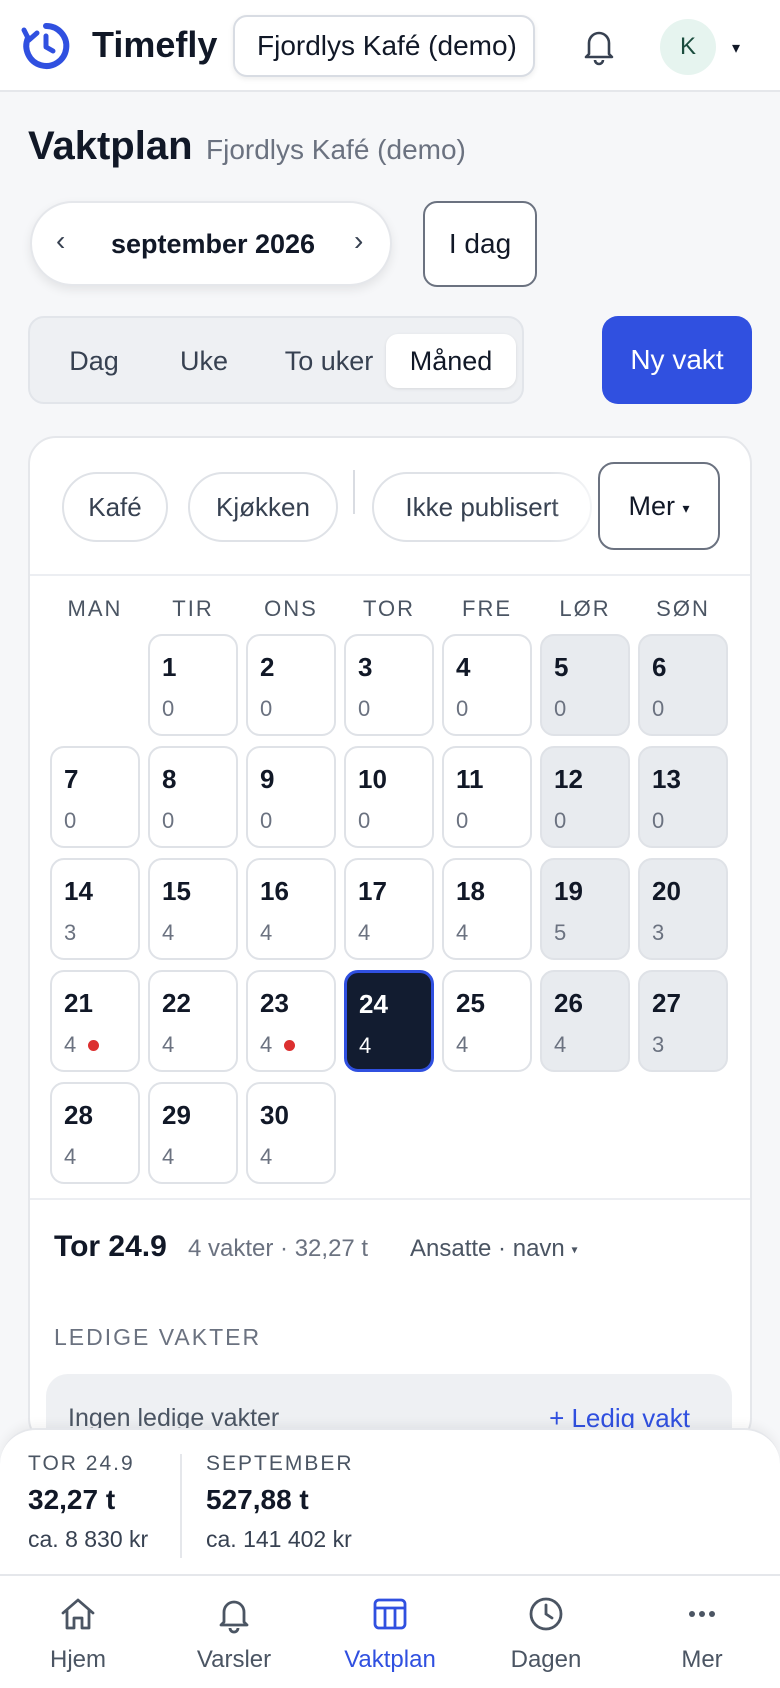  I want to click on weekday-header: MAN, so click(95, 608).